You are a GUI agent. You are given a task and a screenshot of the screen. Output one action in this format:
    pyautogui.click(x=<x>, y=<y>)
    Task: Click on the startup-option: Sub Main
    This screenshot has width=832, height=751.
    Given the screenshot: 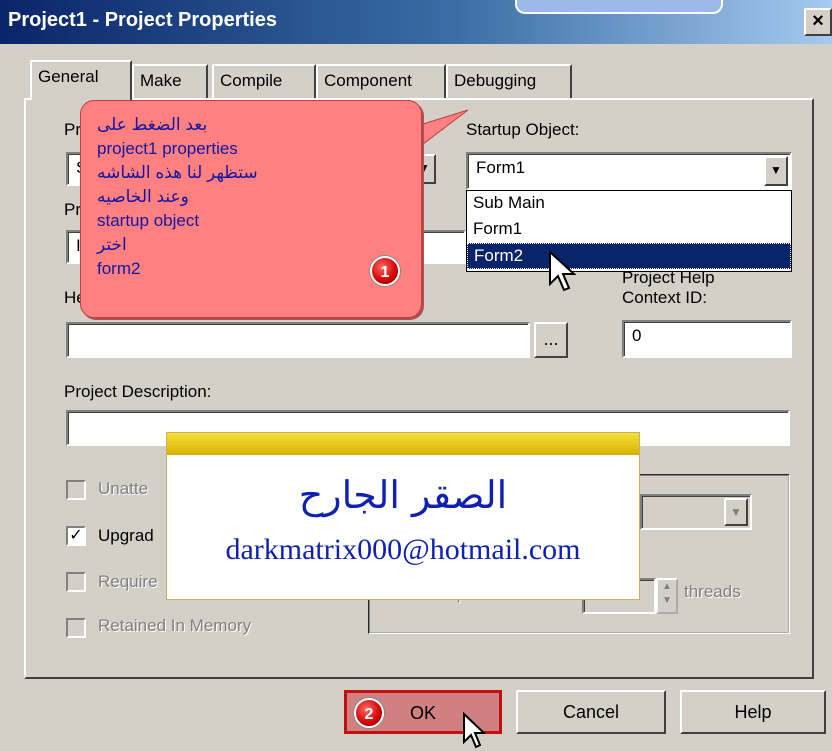 What is the action you would take?
    pyautogui.click(x=629, y=204)
    